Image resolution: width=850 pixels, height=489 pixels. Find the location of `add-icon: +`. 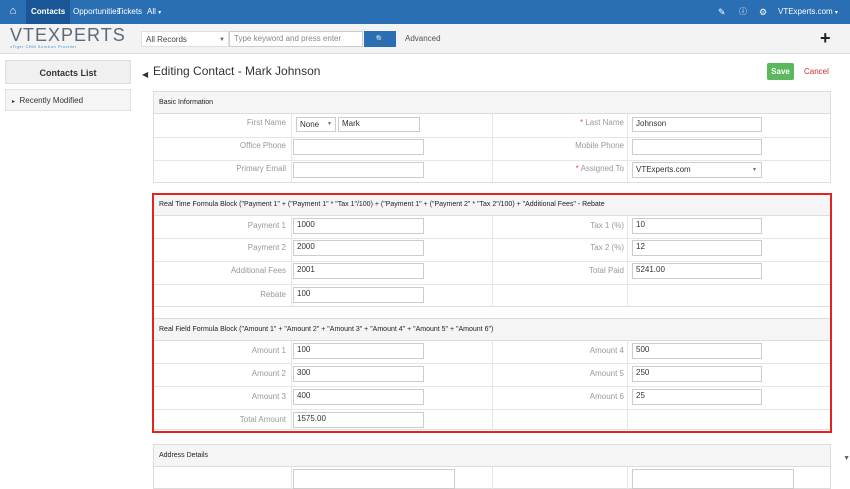

add-icon: + is located at coordinates (825, 38).